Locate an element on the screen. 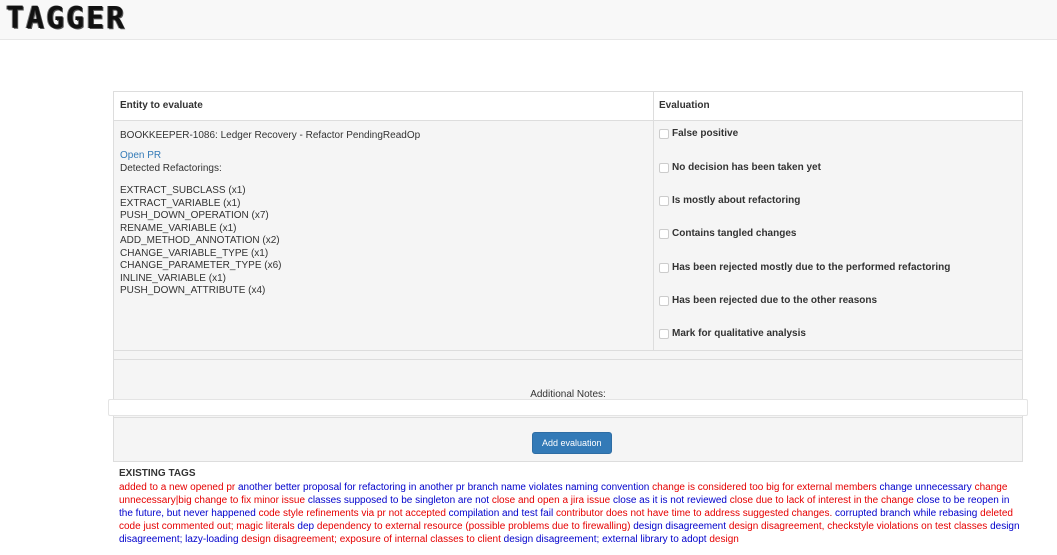  refactoring-item: EXTRACT_VARIABLE (x1) is located at coordinates (180, 203).